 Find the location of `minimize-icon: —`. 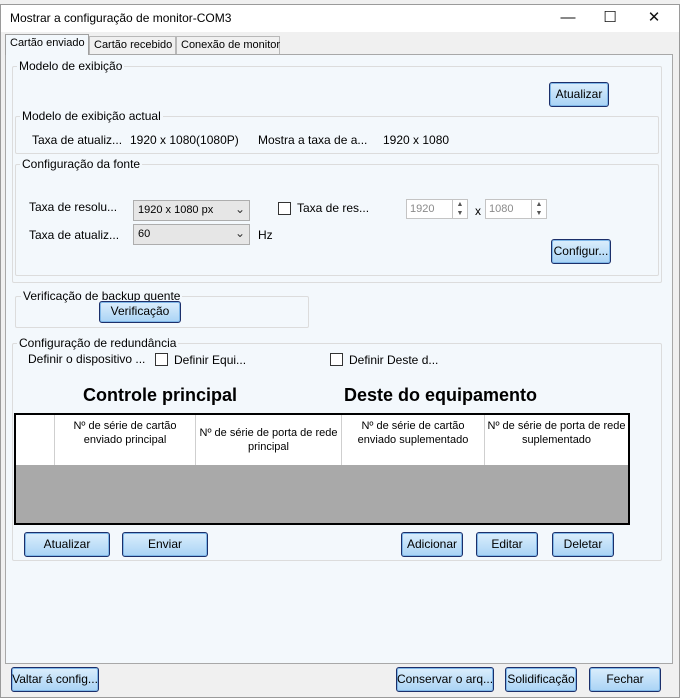

minimize-icon: — is located at coordinates (568, 18).